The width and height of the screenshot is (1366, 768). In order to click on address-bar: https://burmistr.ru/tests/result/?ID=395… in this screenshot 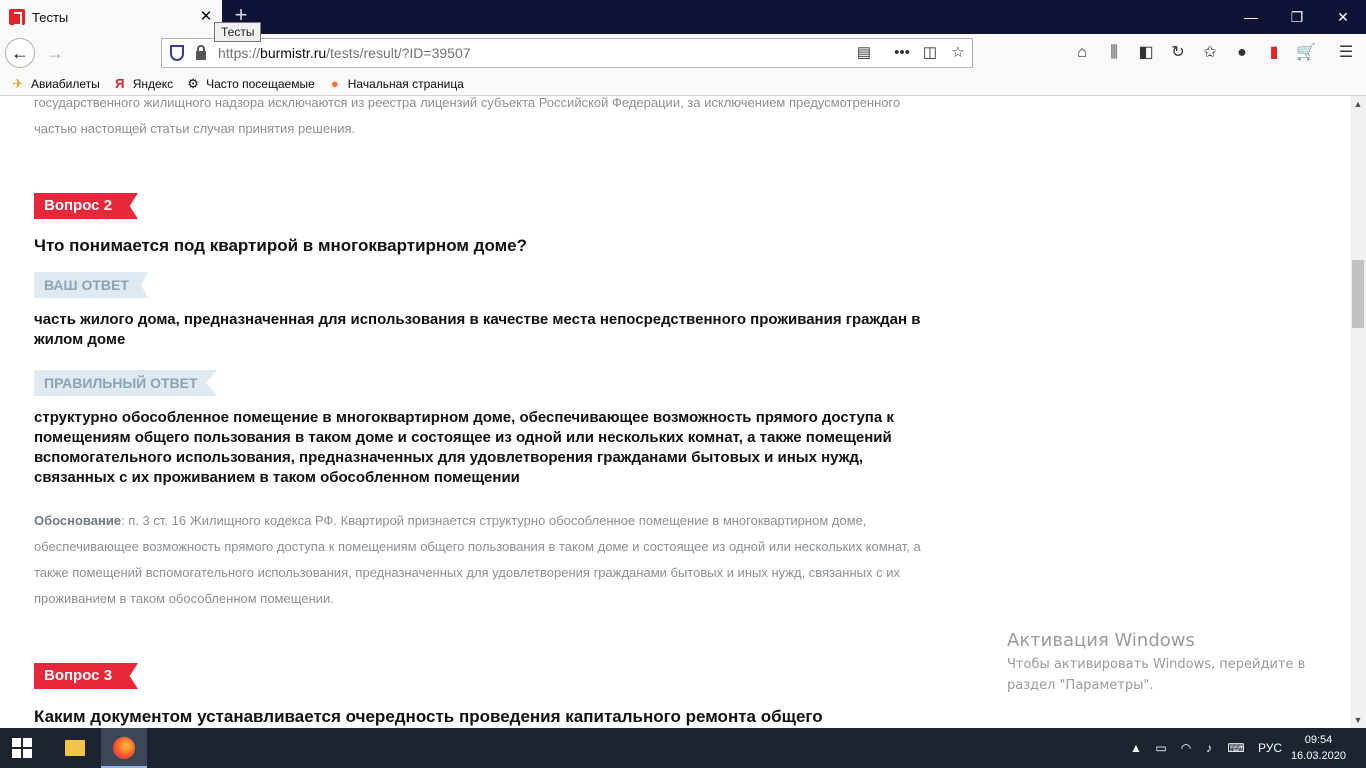, I will do `click(567, 53)`.